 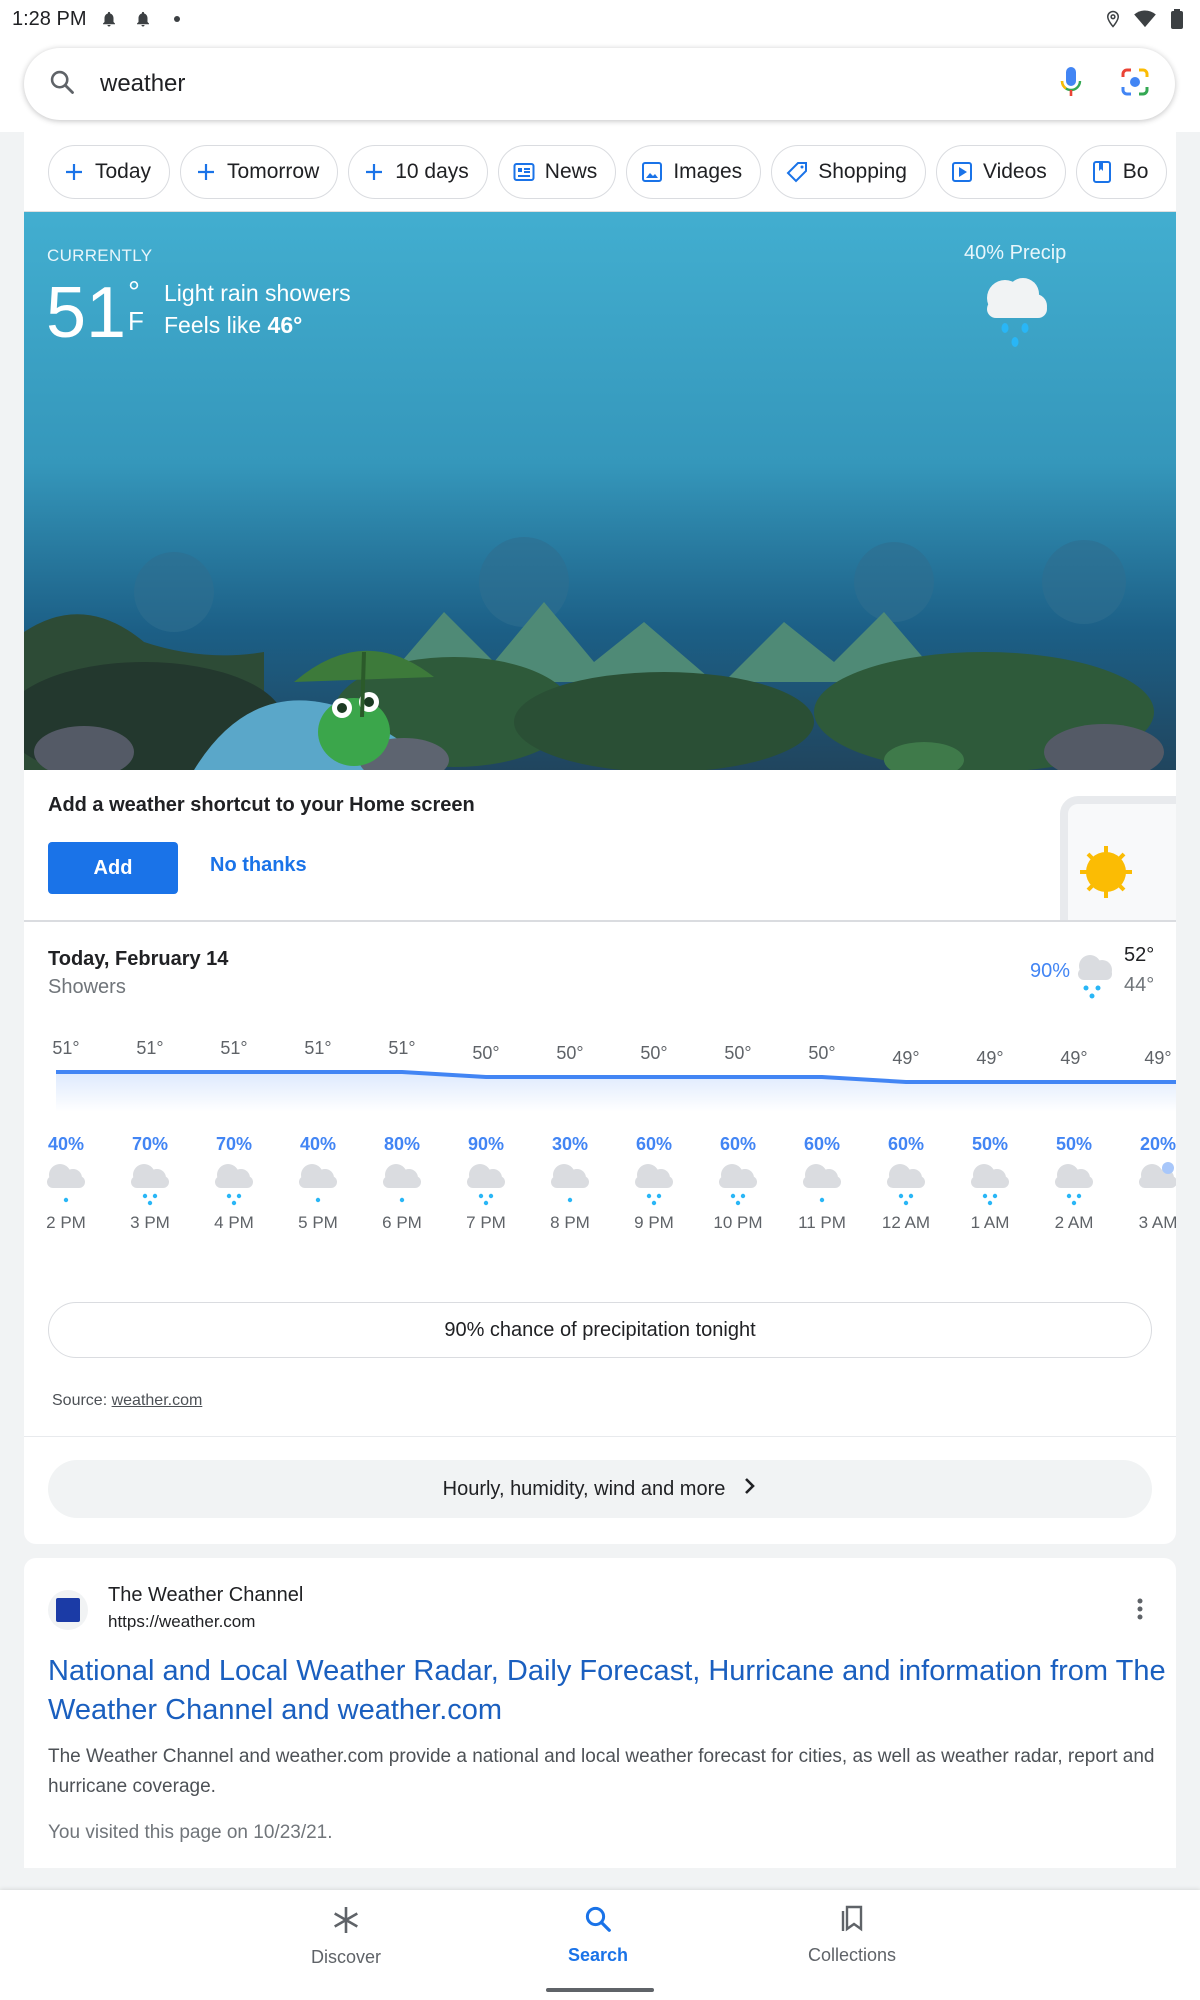 What do you see at coordinates (109, 171) in the screenshot?
I see `chip-today: Today` at bounding box center [109, 171].